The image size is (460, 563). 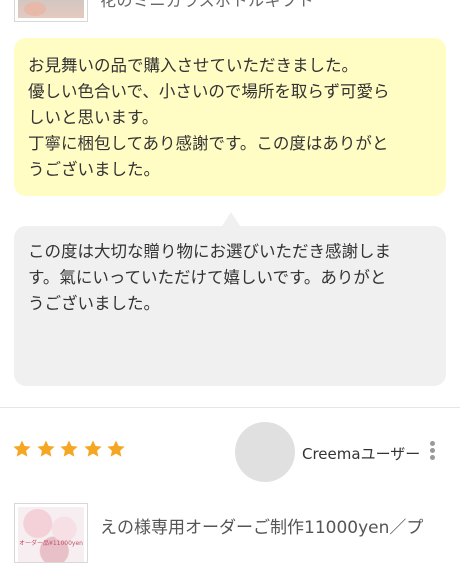 I want to click on review-line: 優しい色合いで、小さいので場所を取らず可愛ら, so click(x=209, y=91).